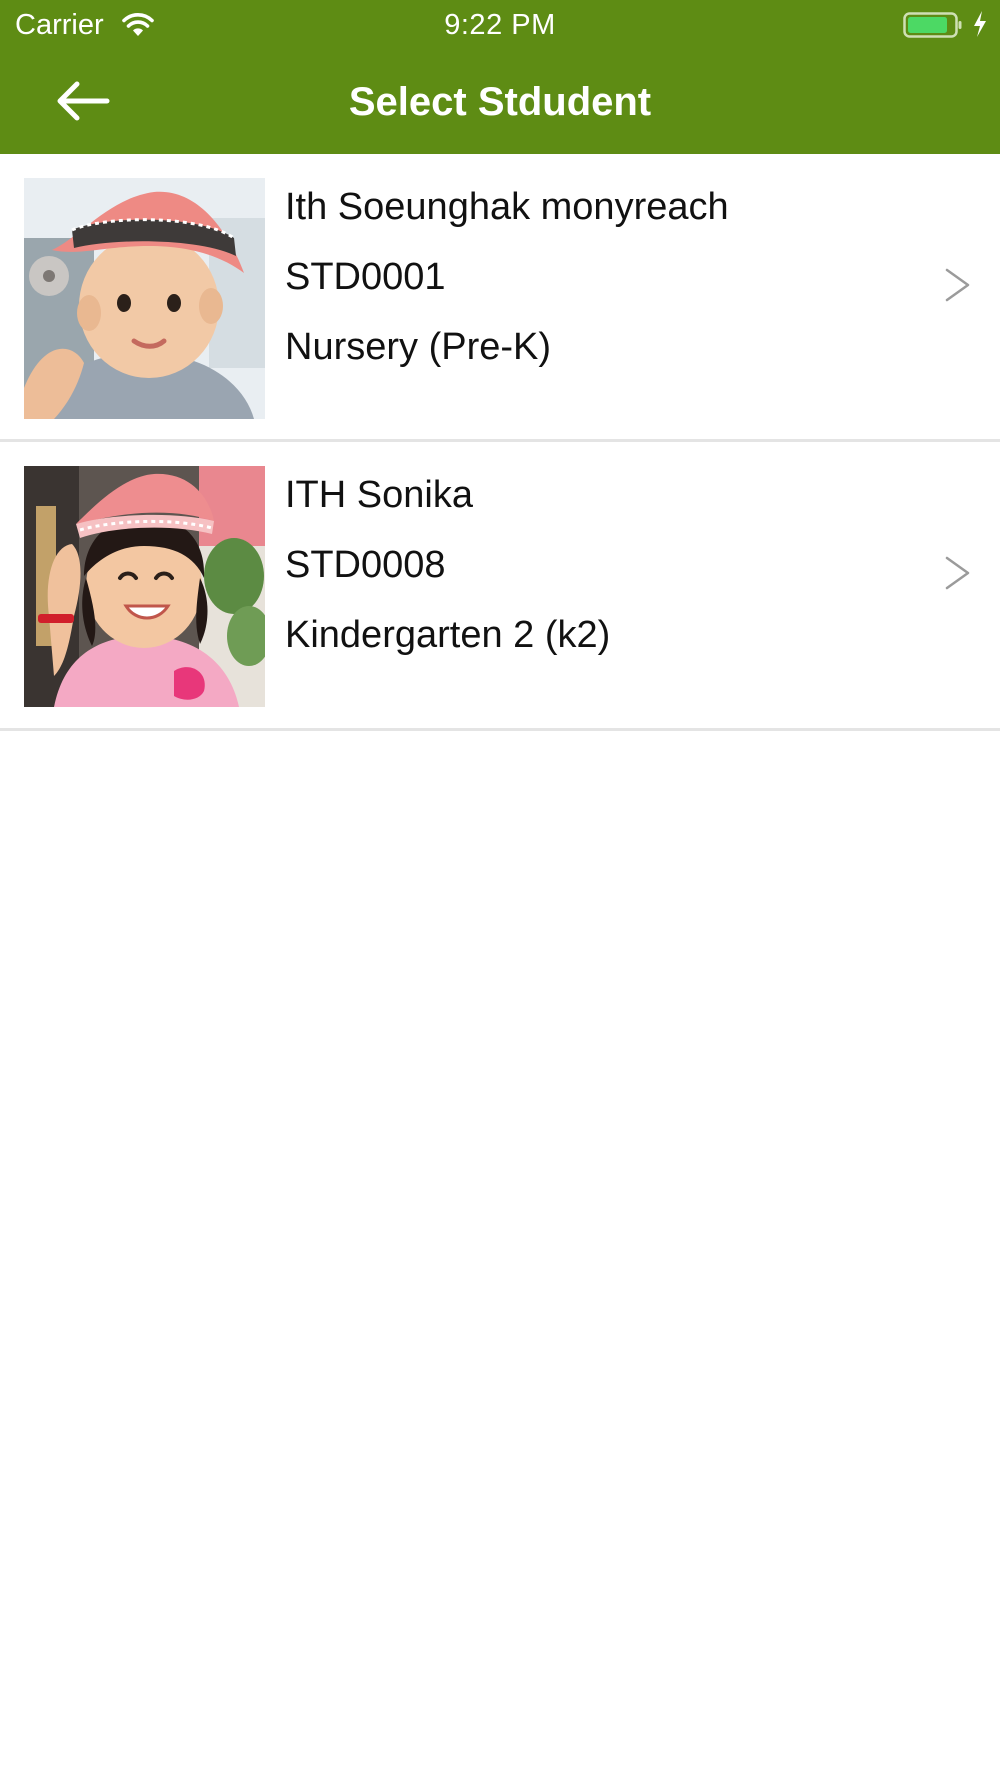 The width and height of the screenshot is (1000, 1778). I want to click on student-id: STD0001, so click(365, 277).